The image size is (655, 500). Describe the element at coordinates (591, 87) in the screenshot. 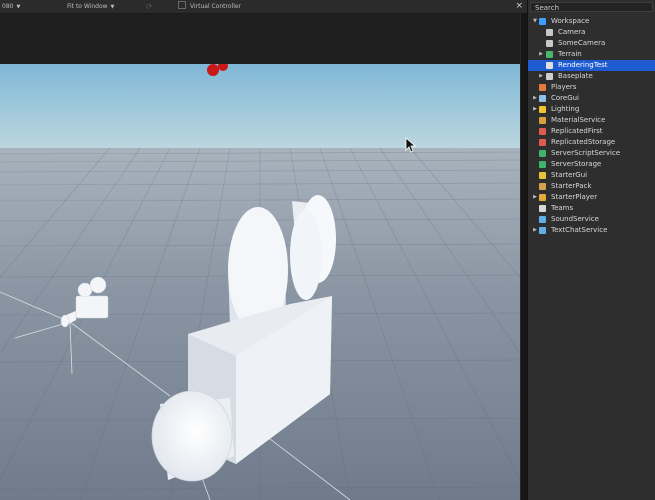

I see `tree-item: Players` at that location.